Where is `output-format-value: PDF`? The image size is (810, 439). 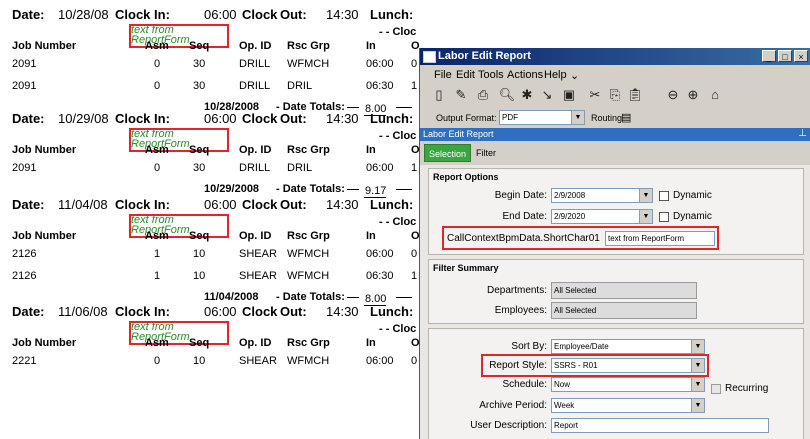 output-format-value: PDF is located at coordinates (510, 117).